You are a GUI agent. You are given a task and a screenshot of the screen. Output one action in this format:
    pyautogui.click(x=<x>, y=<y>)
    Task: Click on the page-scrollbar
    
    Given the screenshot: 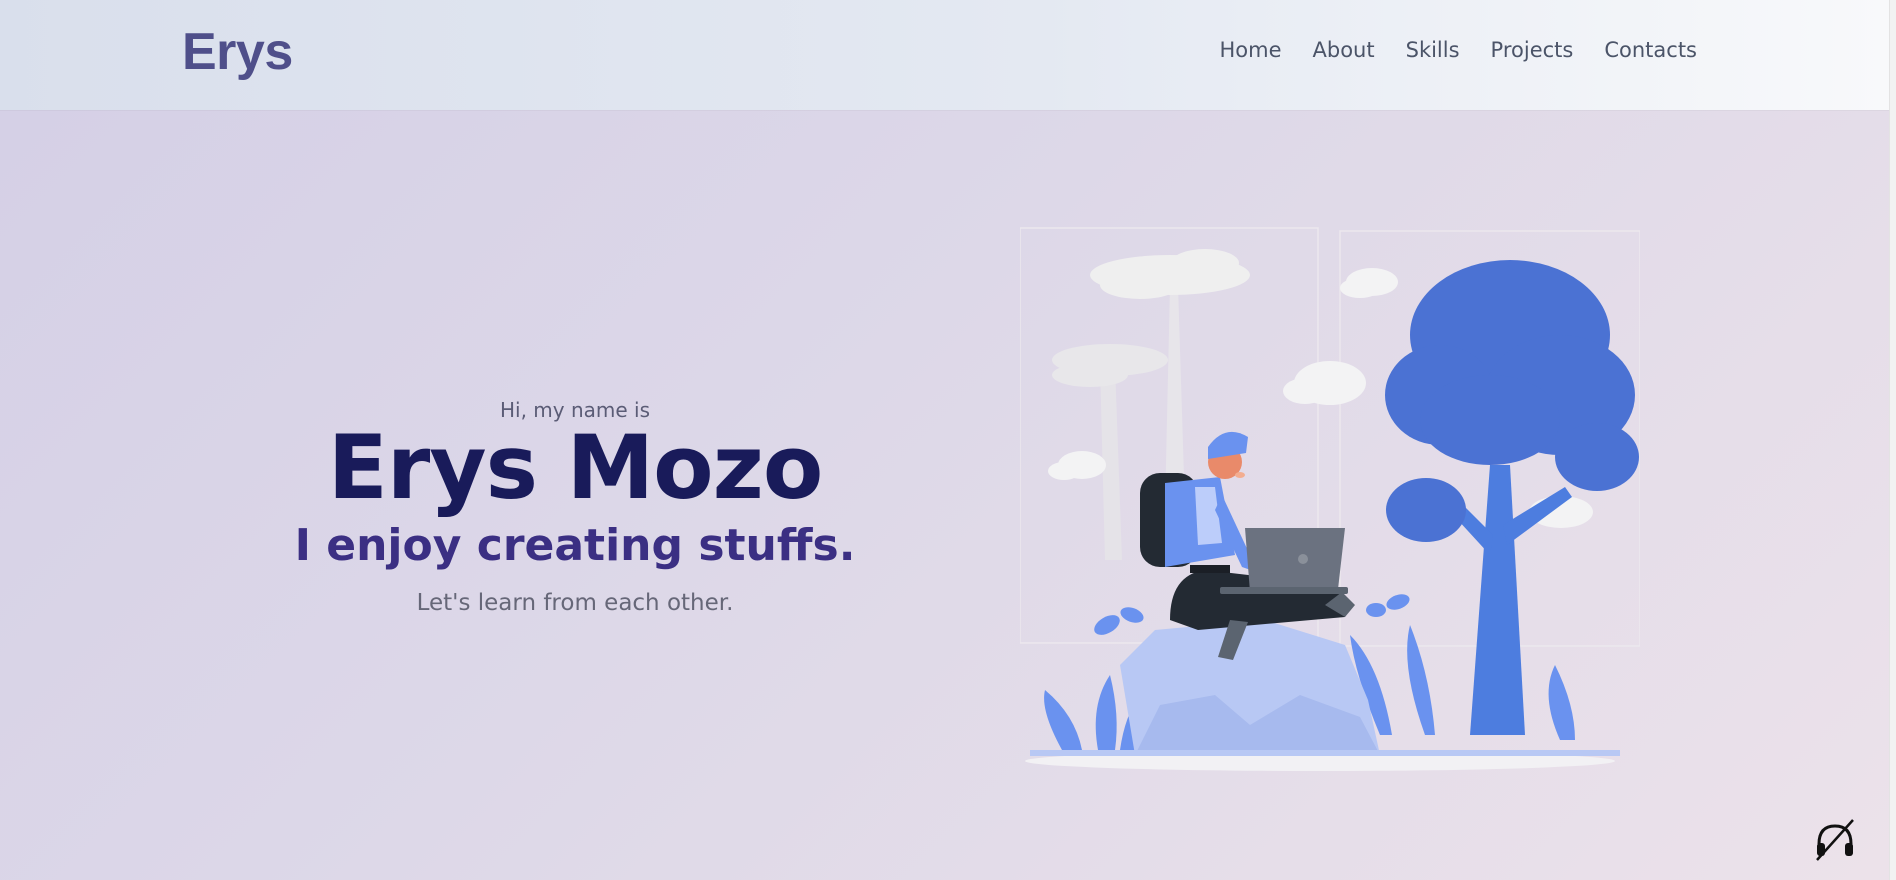 What is the action you would take?
    pyautogui.click(x=1892, y=440)
    